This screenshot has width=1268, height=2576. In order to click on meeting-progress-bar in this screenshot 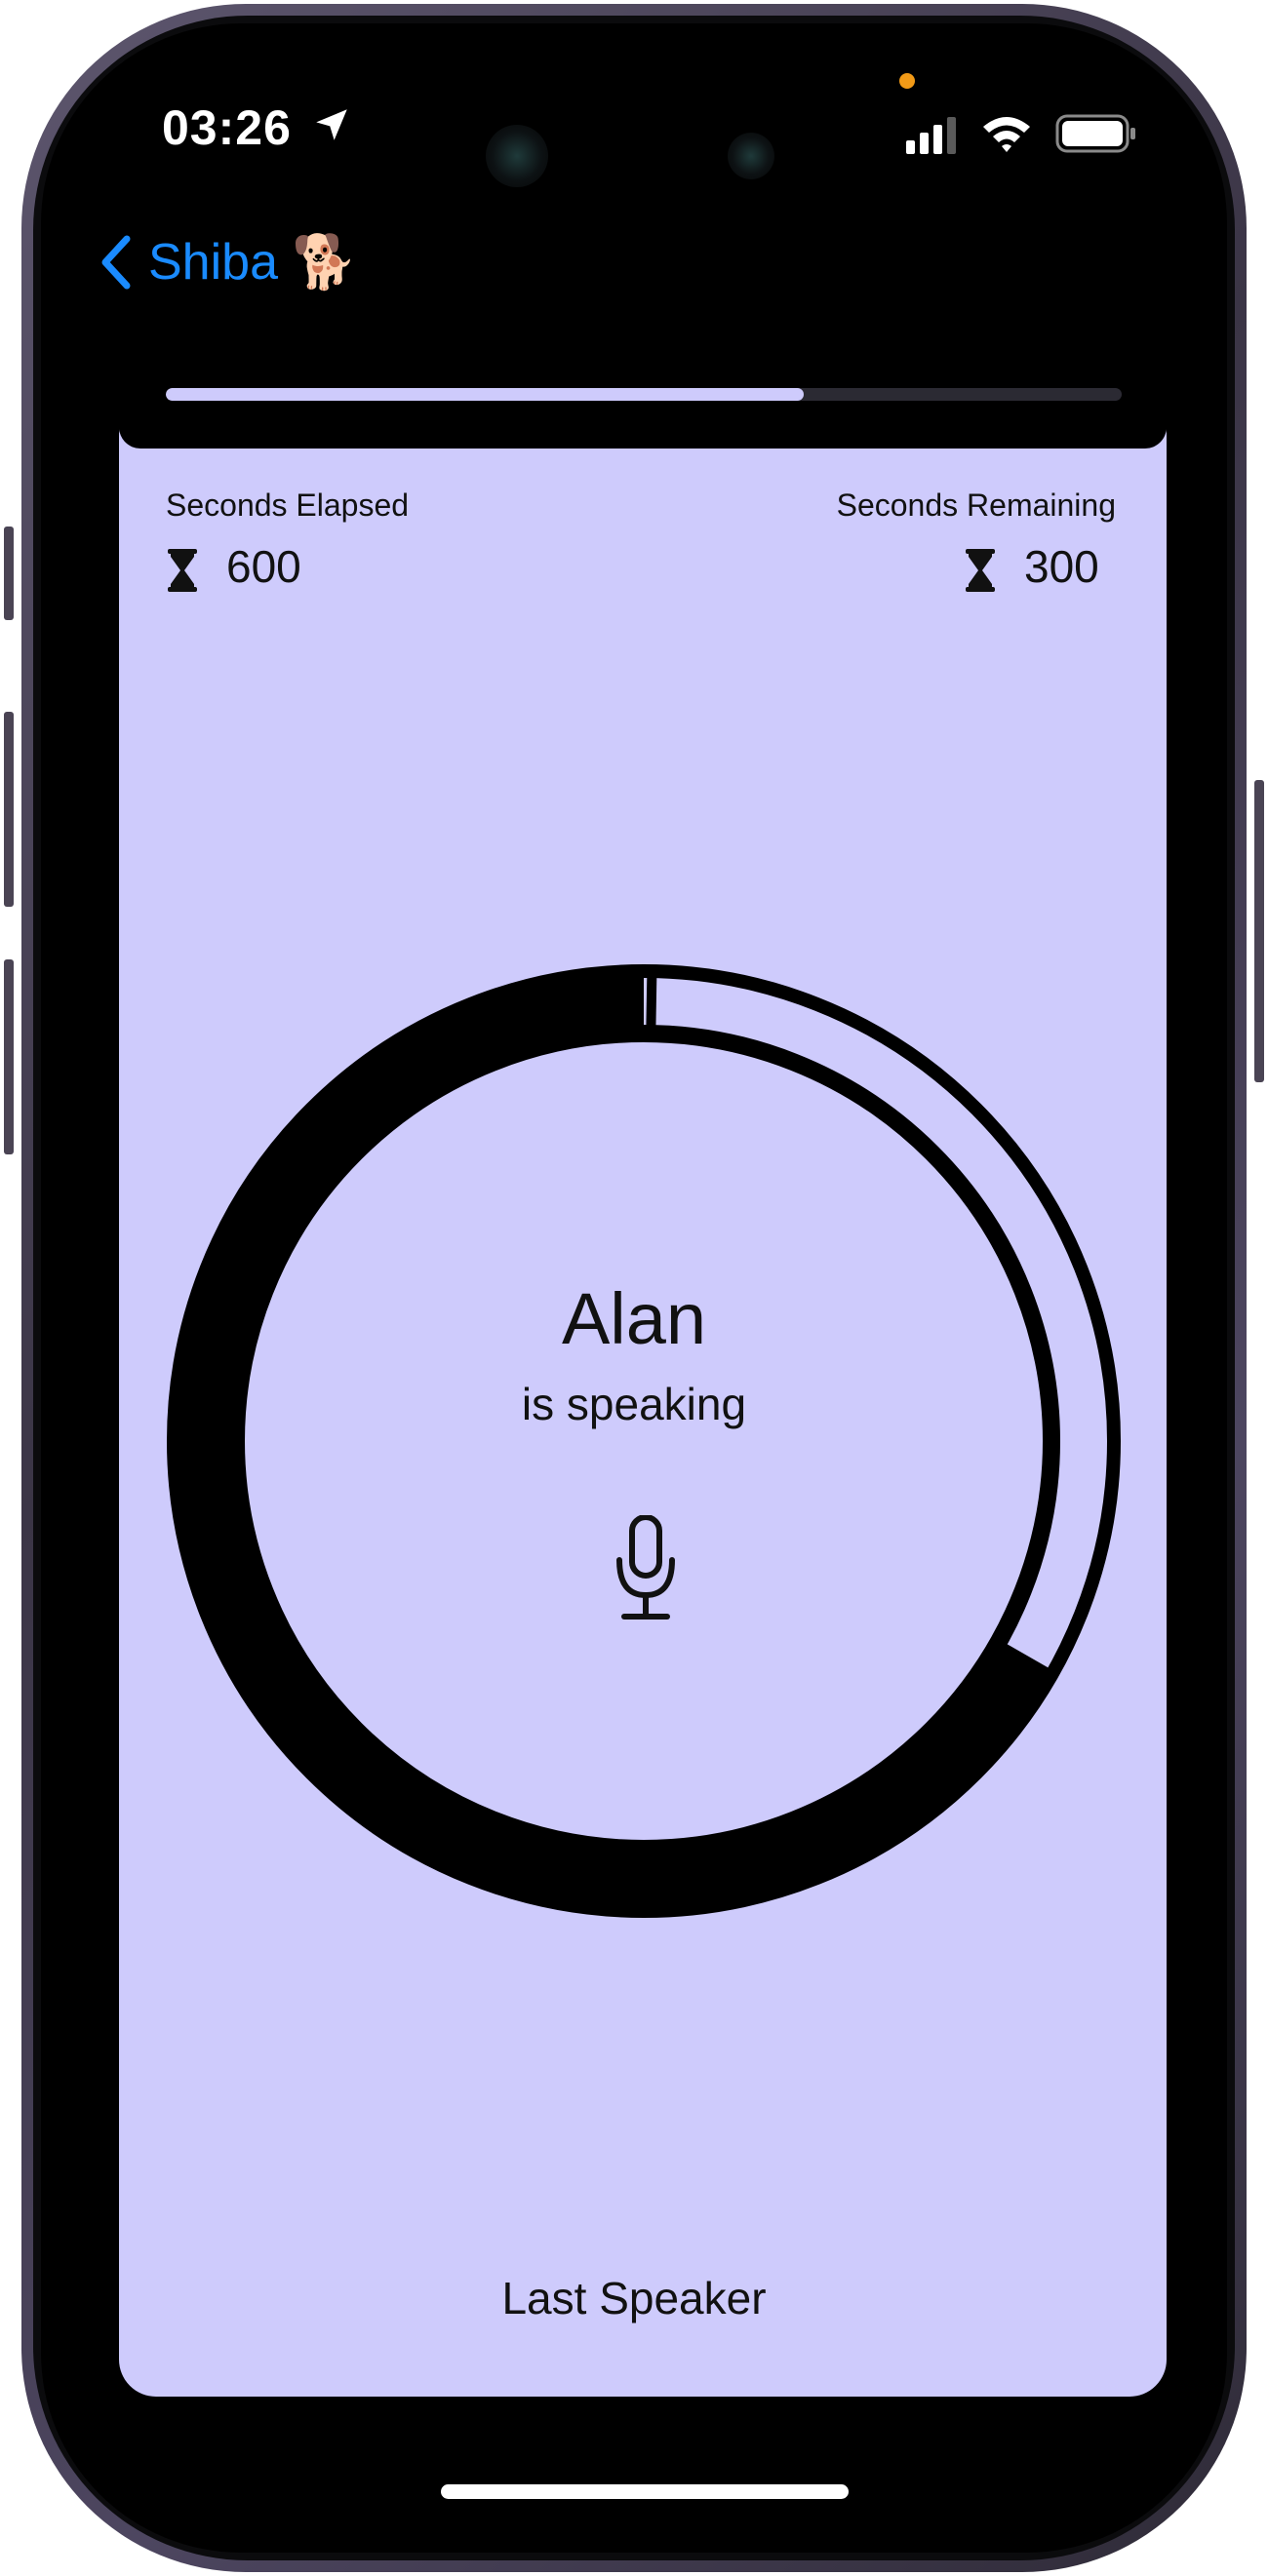, I will do `click(644, 394)`.